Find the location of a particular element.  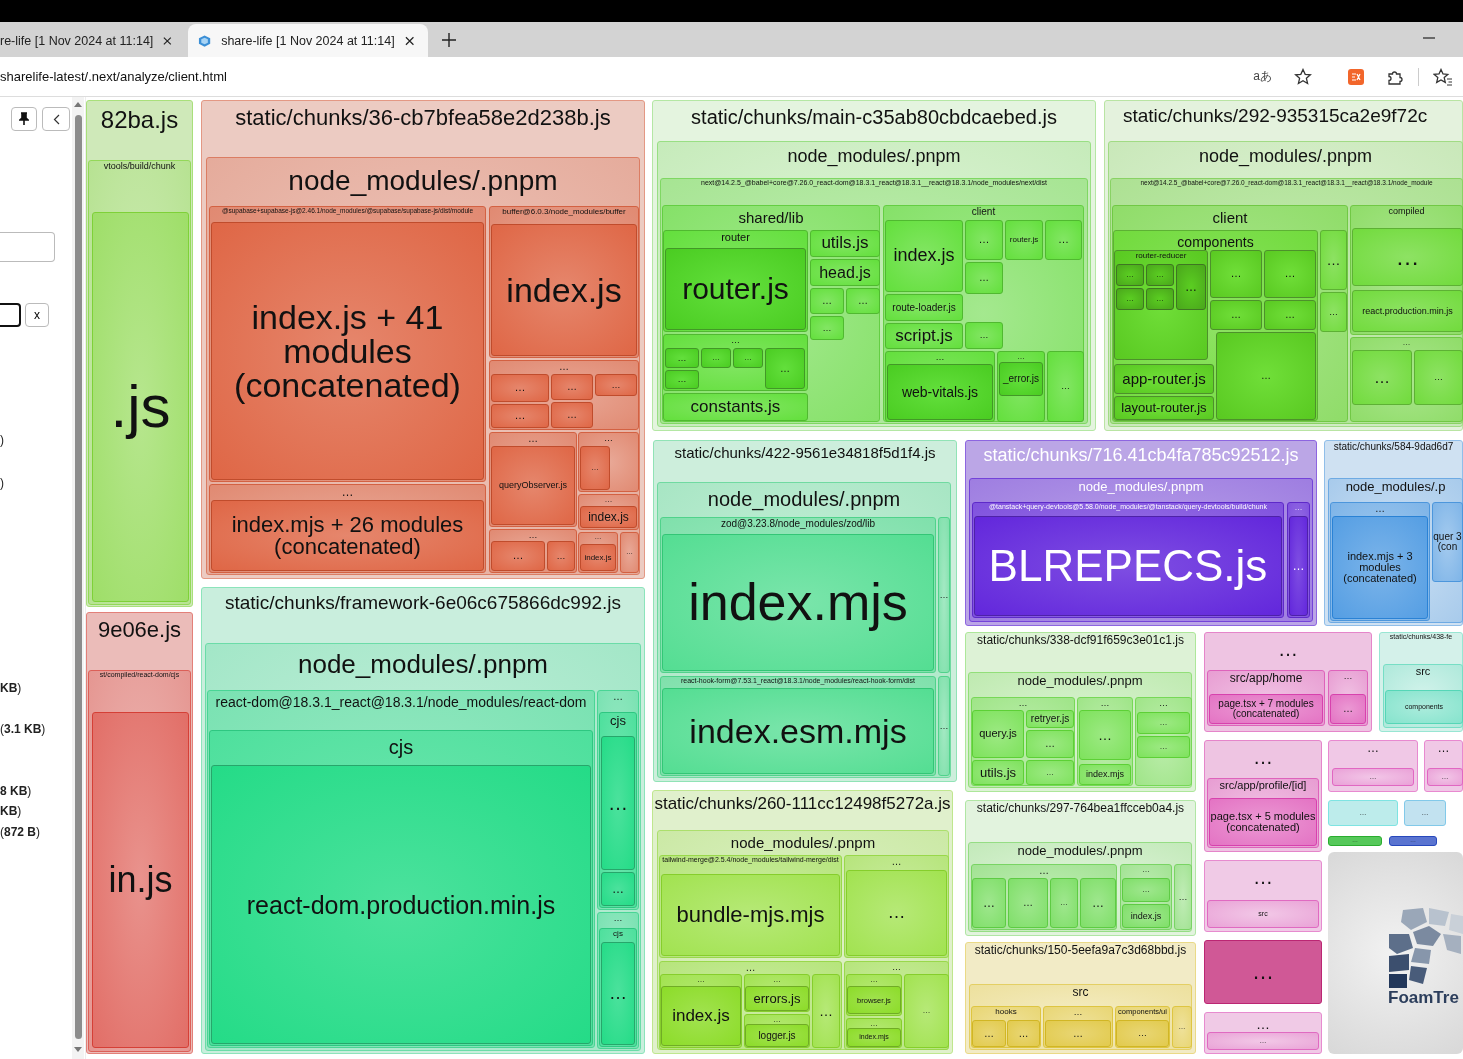

tile-label: quer 3 (con is located at coordinates (1447, 542).